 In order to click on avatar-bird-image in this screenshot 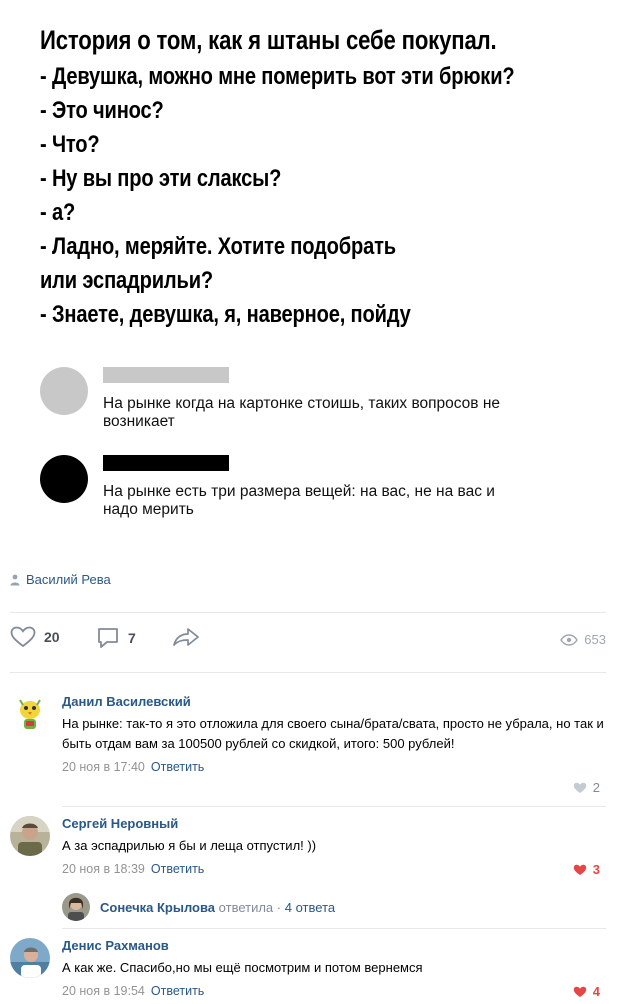, I will do `click(30, 714)`.